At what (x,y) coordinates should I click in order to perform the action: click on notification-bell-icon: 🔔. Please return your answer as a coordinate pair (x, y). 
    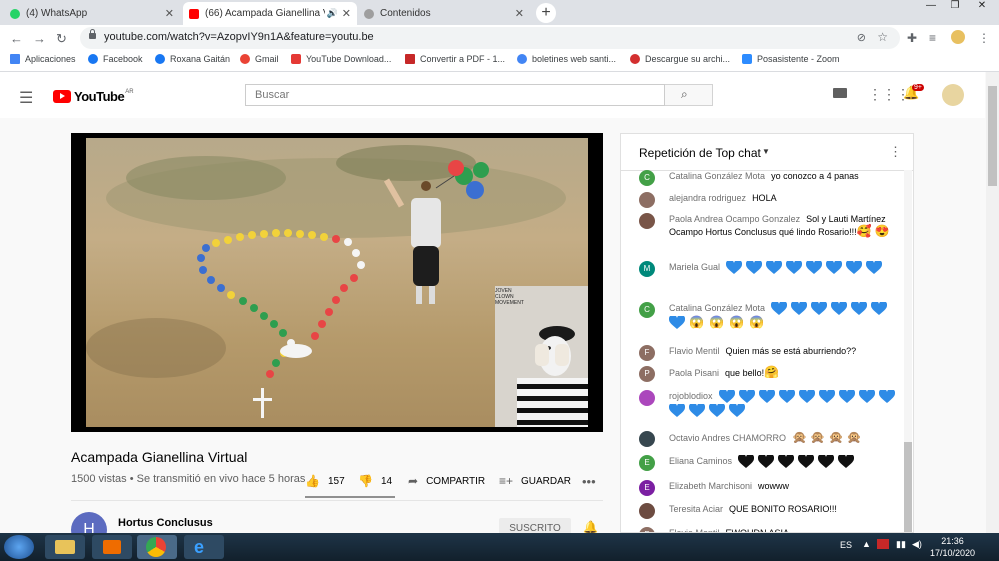
    Looking at the image, I should click on (590, 527).